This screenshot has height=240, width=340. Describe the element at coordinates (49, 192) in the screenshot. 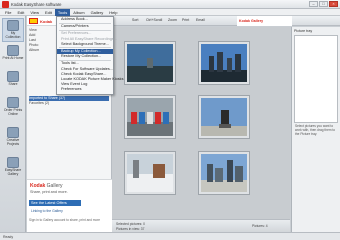

I see `gallery-subtitle: Share, print and more.` at that location.